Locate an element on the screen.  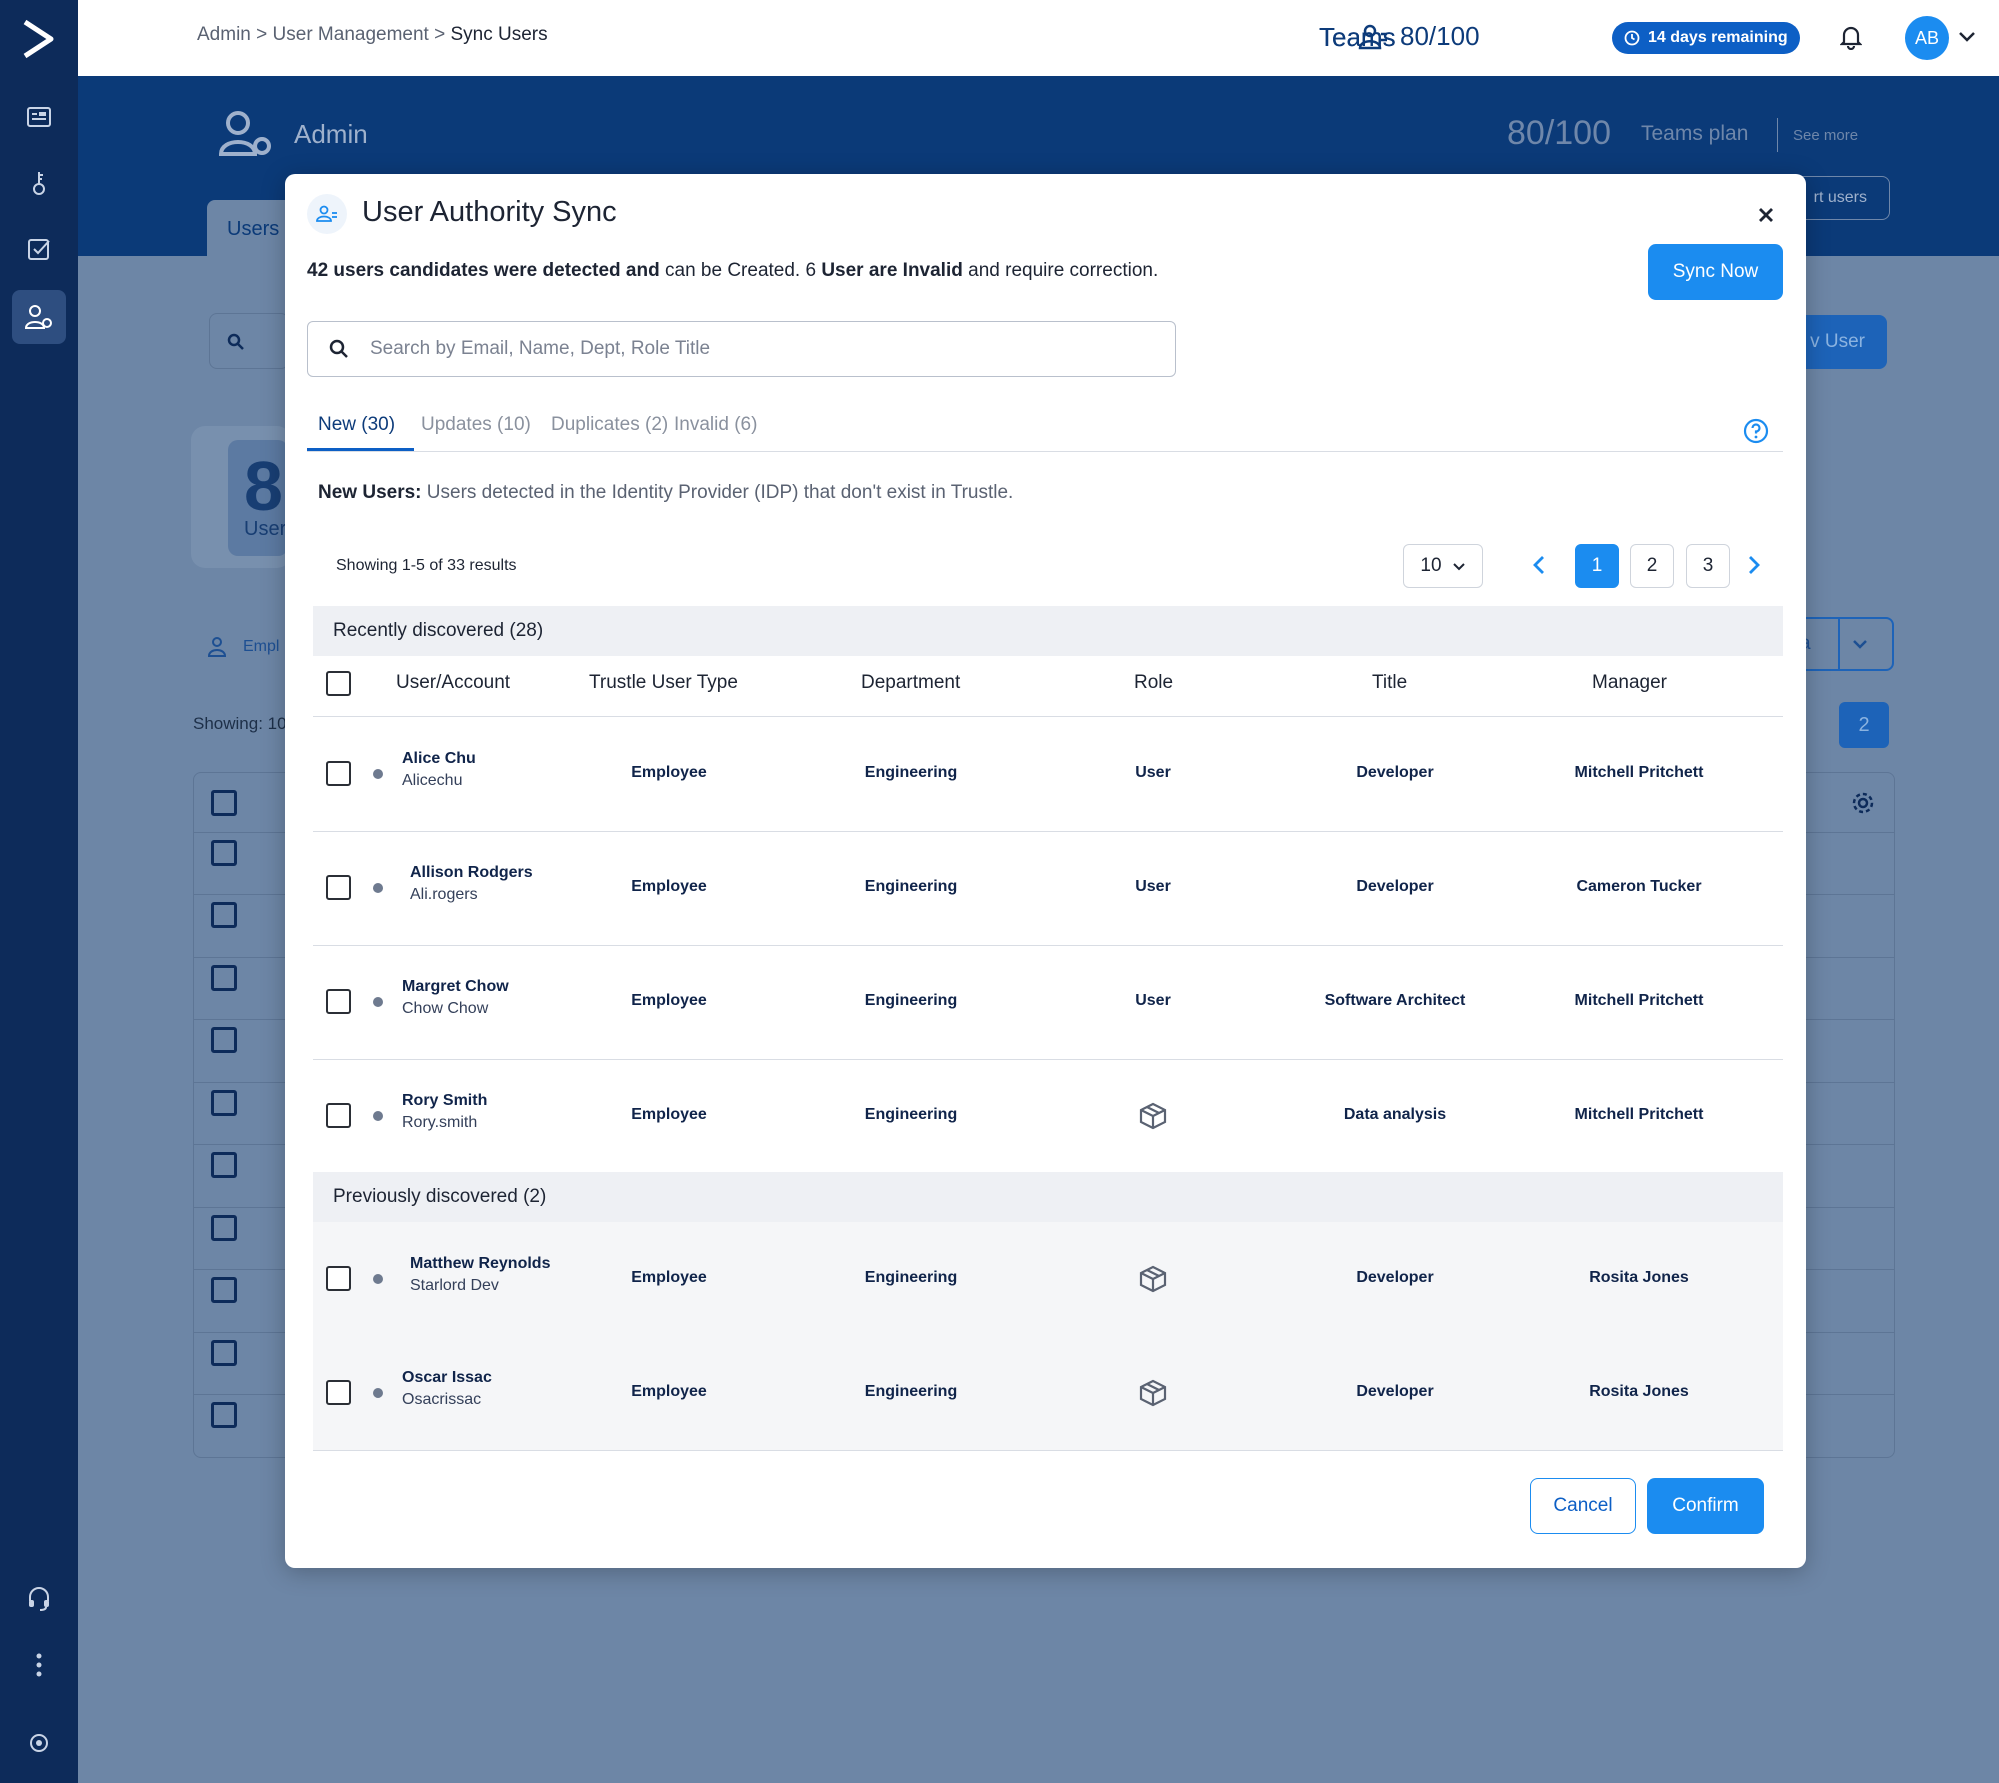
tab-users: Users is located at coordinates (252, 228).